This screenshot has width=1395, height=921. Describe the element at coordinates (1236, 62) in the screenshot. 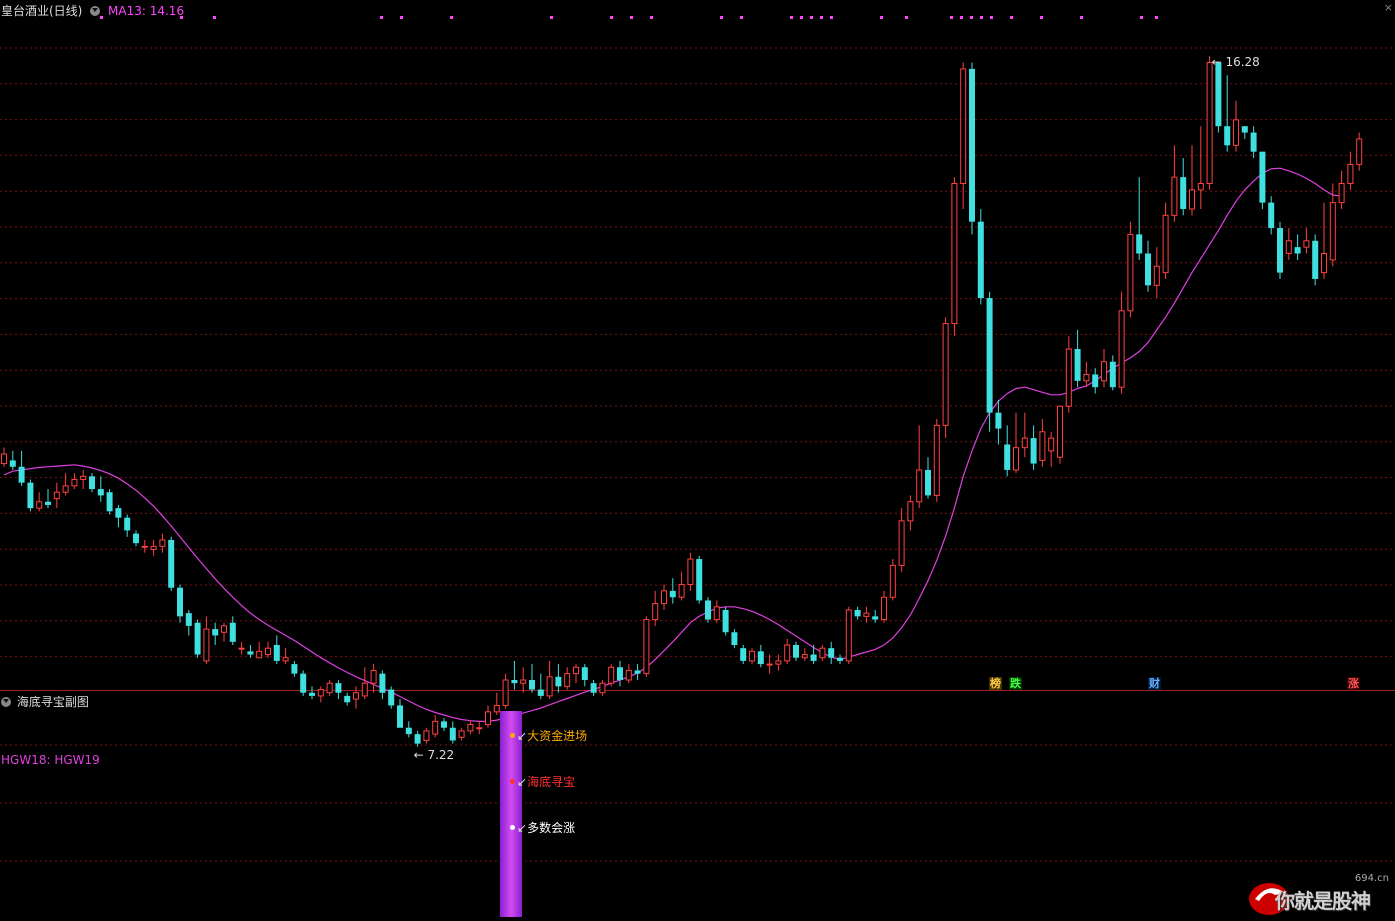

I see `high-price-label: ← 16.28` at that location.